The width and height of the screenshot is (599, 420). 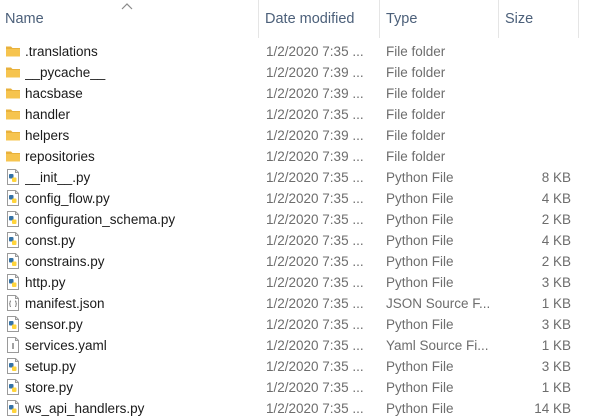 What do you see at coordinates (48, 114) in the screenshot?
I see `file-name: handler` at bounding box center [48, 114].